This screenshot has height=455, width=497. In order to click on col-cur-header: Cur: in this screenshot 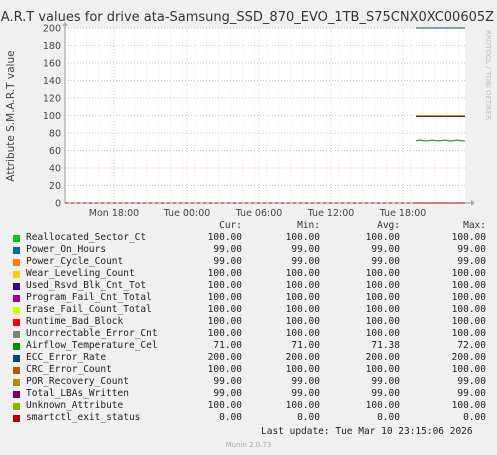, I will do `click(230, 225)`.